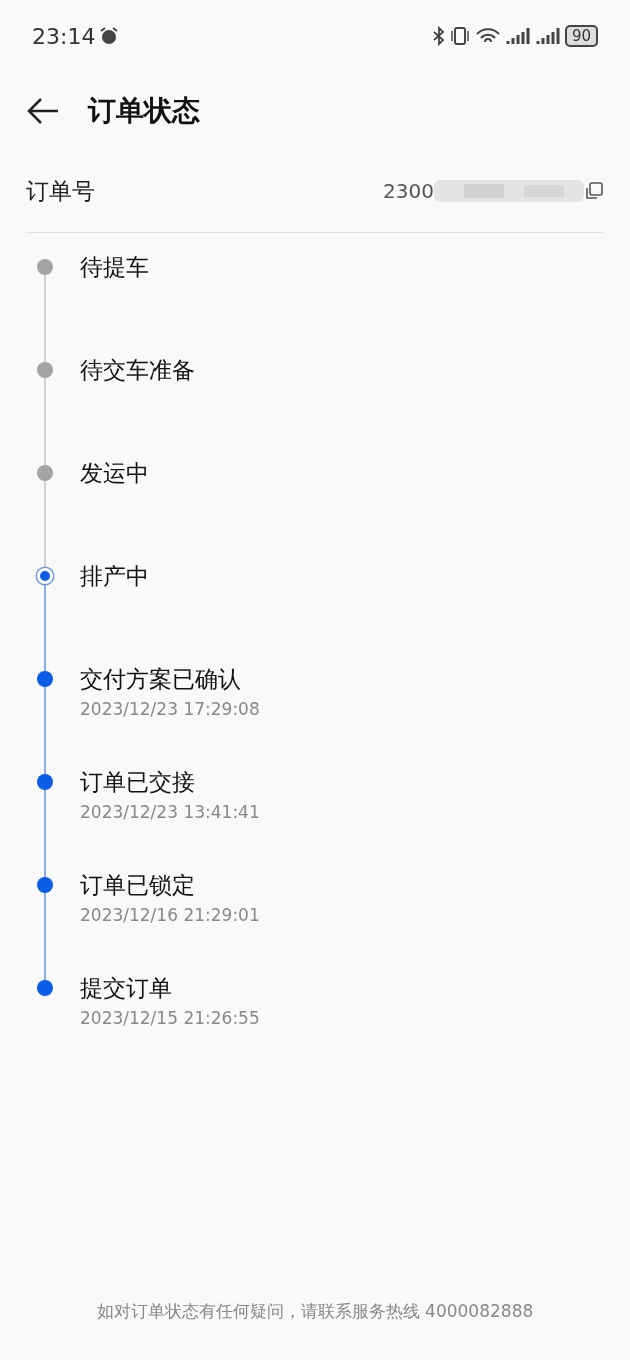 This screenshot has width=630, height=1360. Describe the element at coordinates (114, 473) in the screenshot. I see `step-title: 发运中` at that location.